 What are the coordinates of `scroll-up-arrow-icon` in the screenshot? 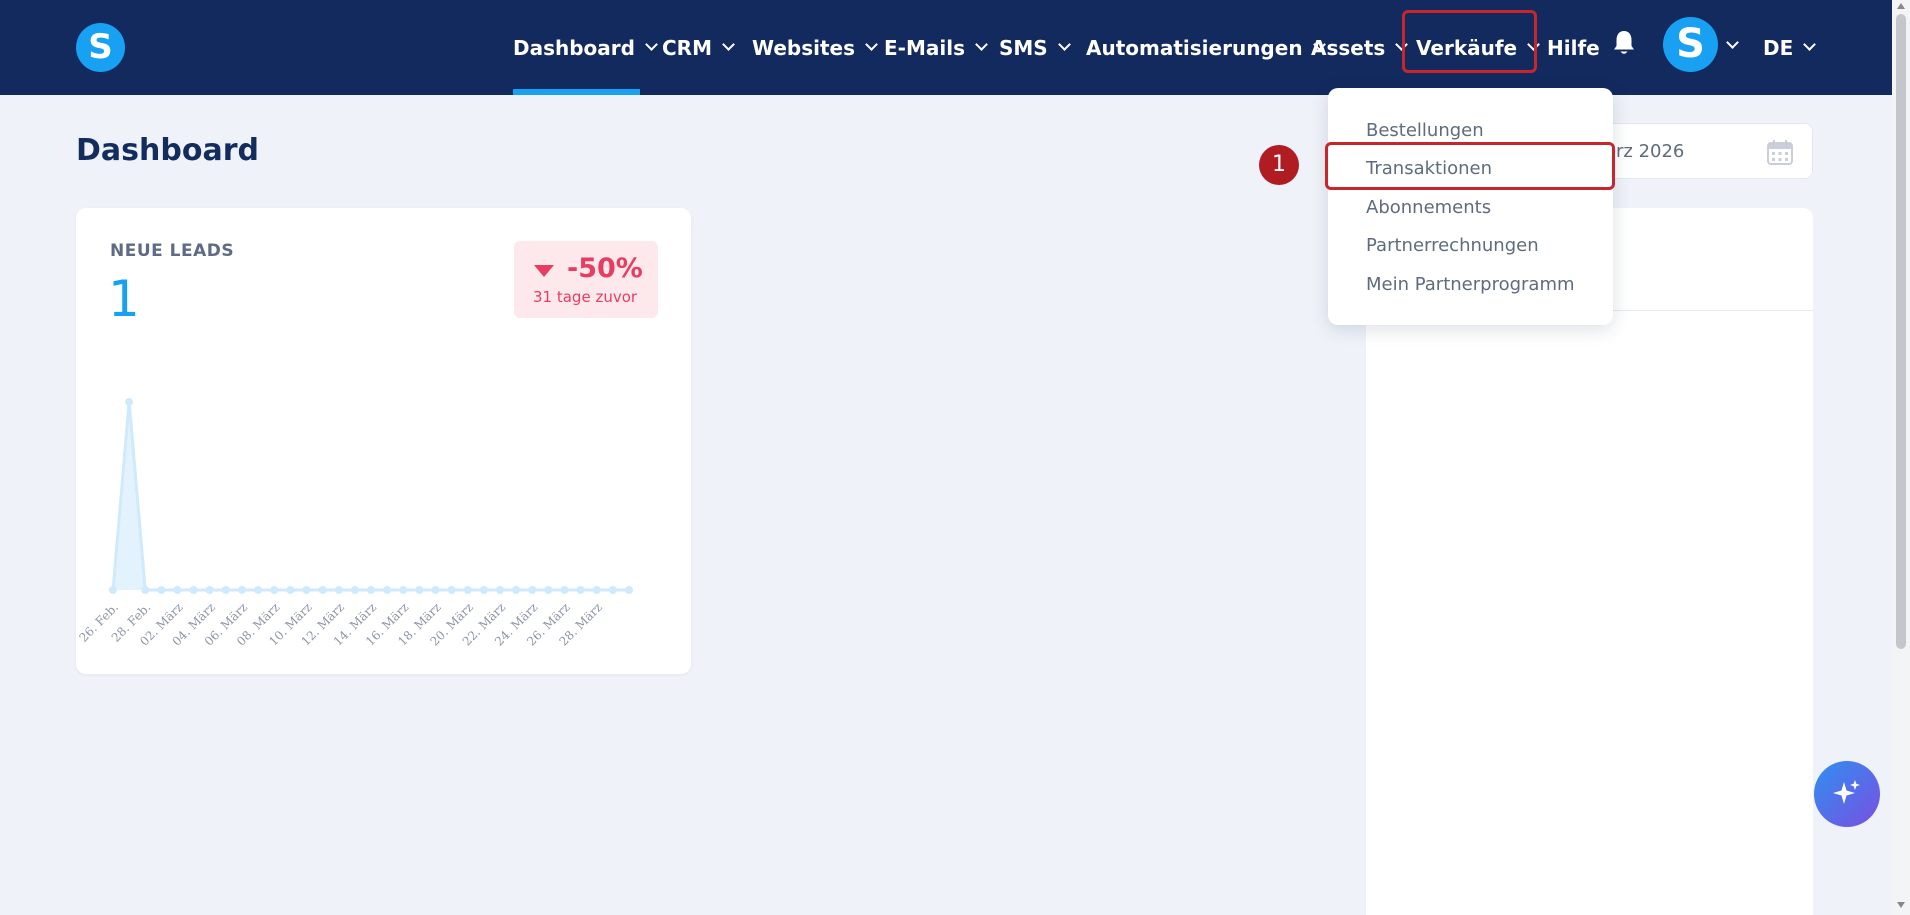 It's located at (1901, 6).